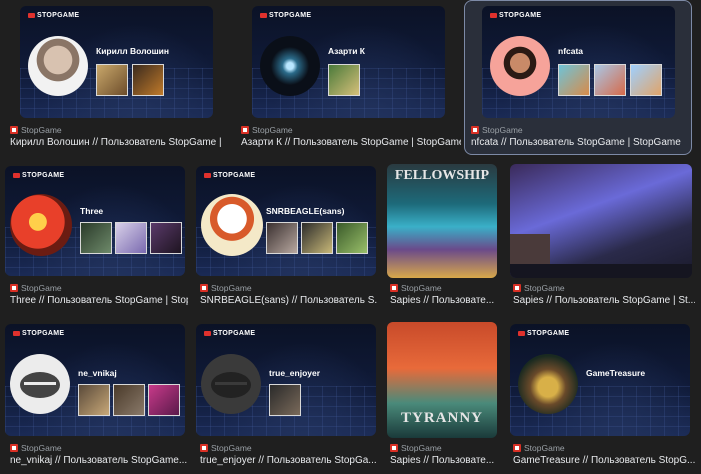 Image resolution: width=701 pixels, height=474 pixels. What do you see at coordinates (295, 373) in the screenshot?
I see `username: true_enjoyer` at bounding box center [295, 373].